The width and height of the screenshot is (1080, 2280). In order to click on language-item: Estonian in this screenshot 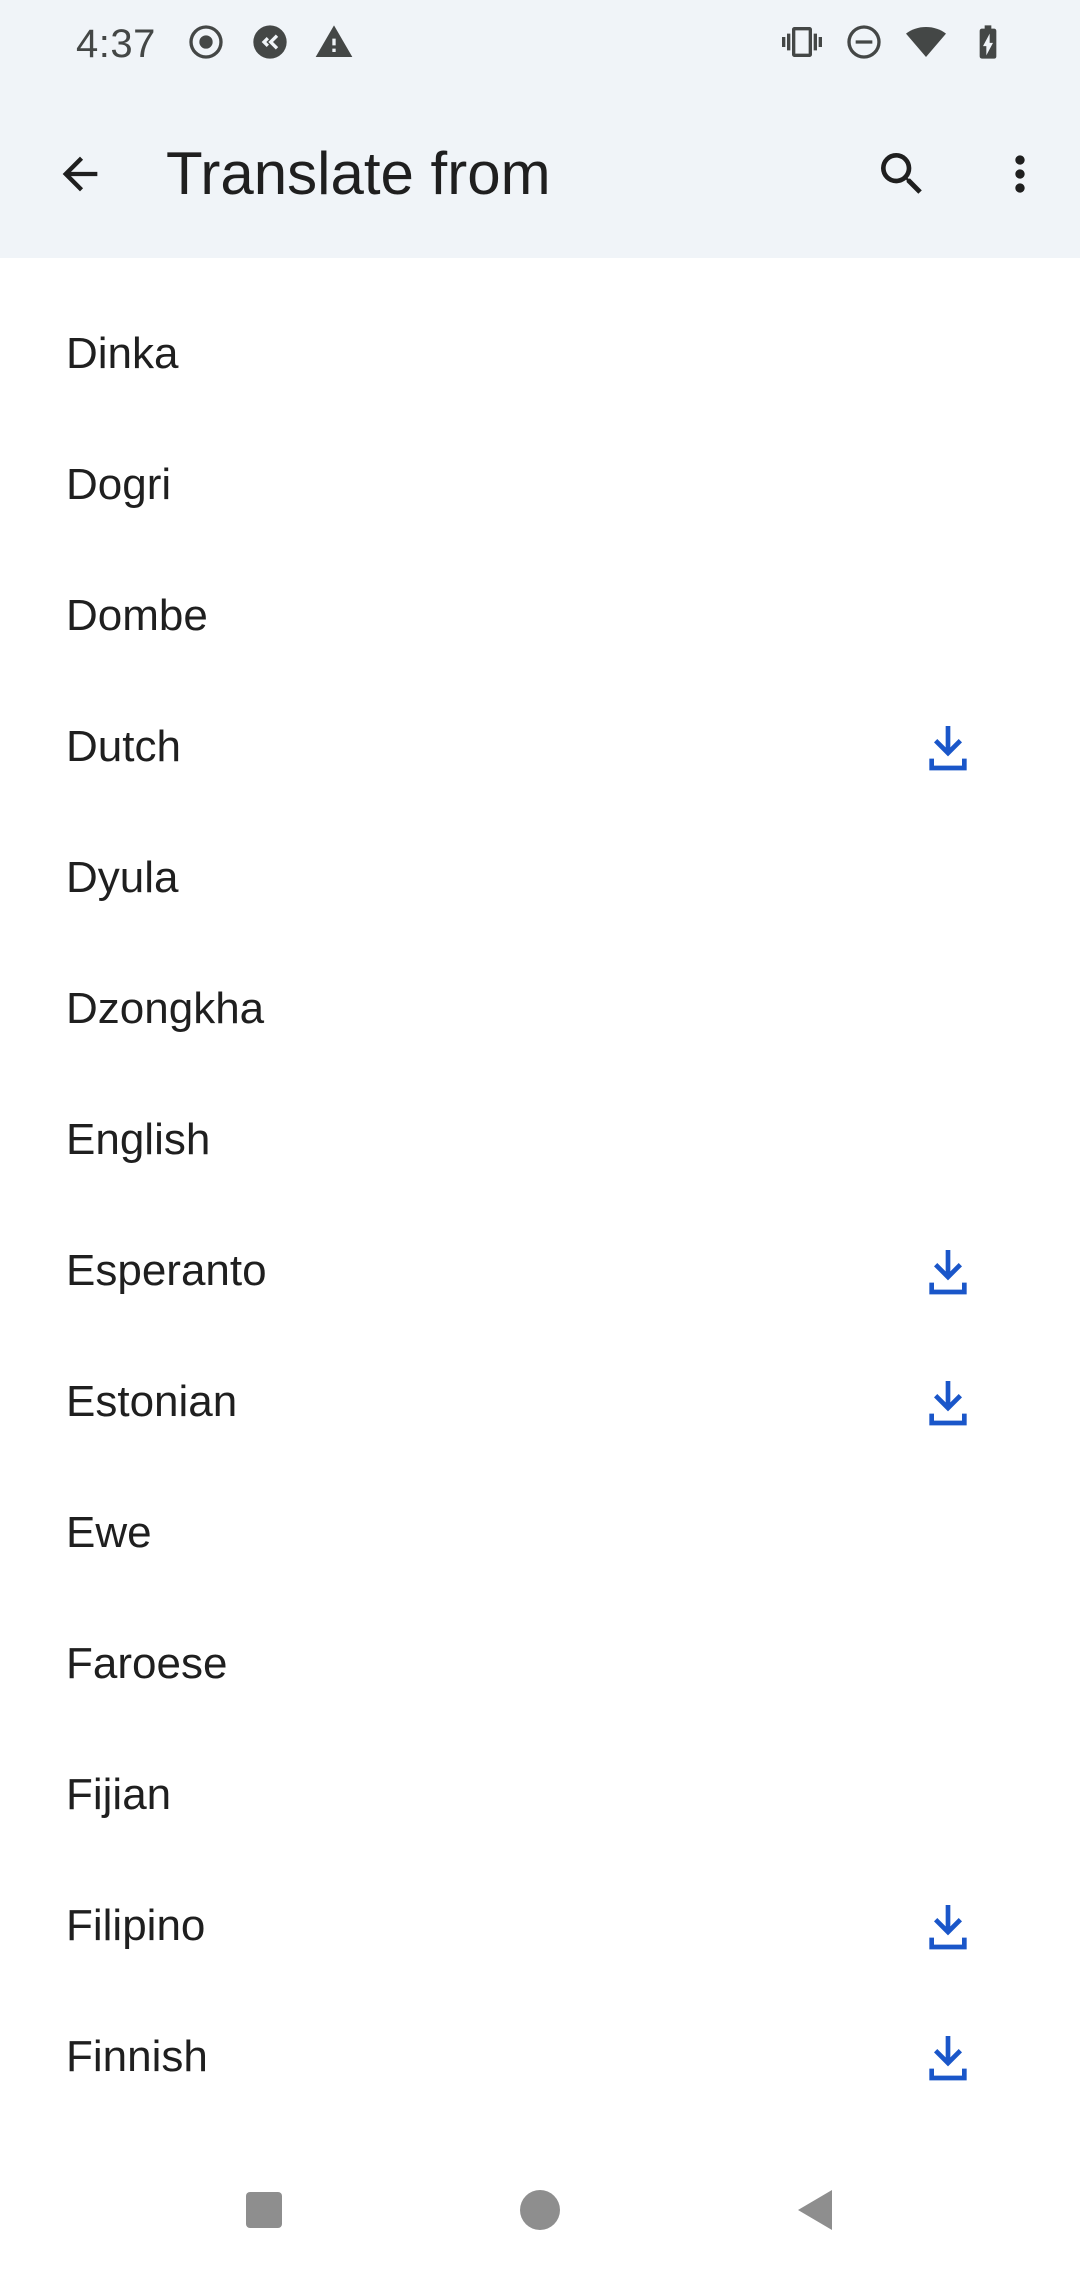, I will do `click(540, 1401)`.